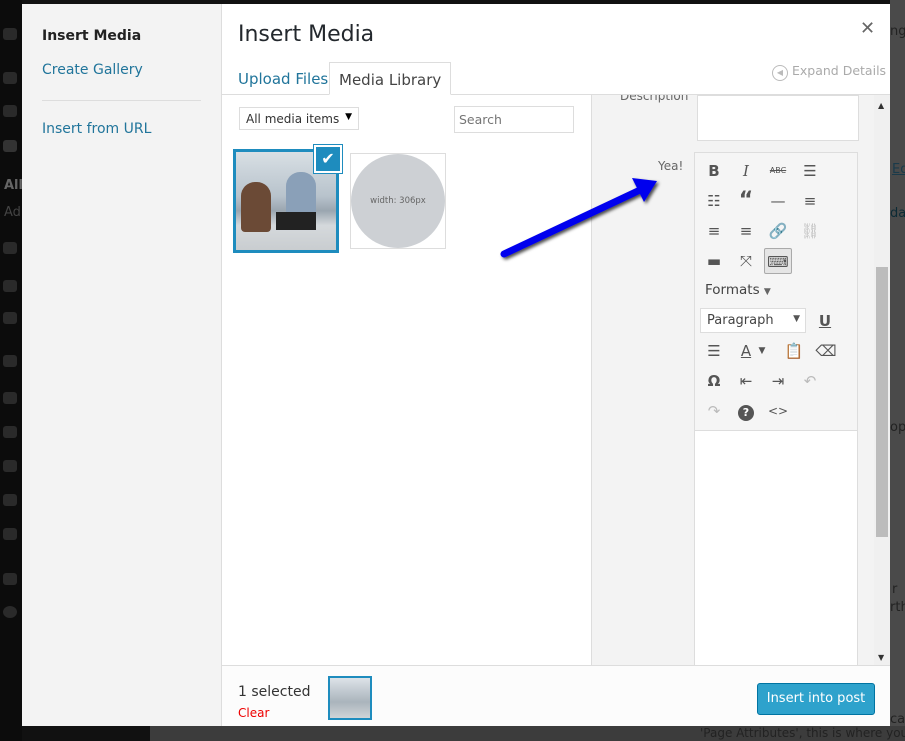  What do you see at coordinates (898, 169) in the screenshot?
I see `bg-text: Ed` at bounding box center [898, 169].